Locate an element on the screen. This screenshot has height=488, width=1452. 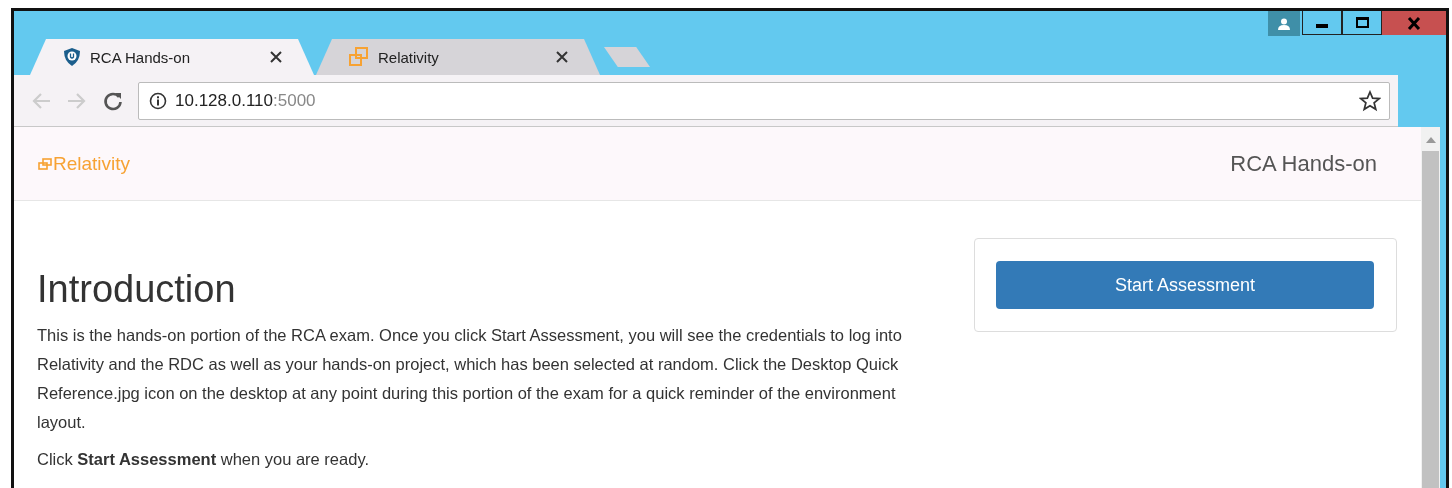
scrollbar is located at coordinates (1430, 307).